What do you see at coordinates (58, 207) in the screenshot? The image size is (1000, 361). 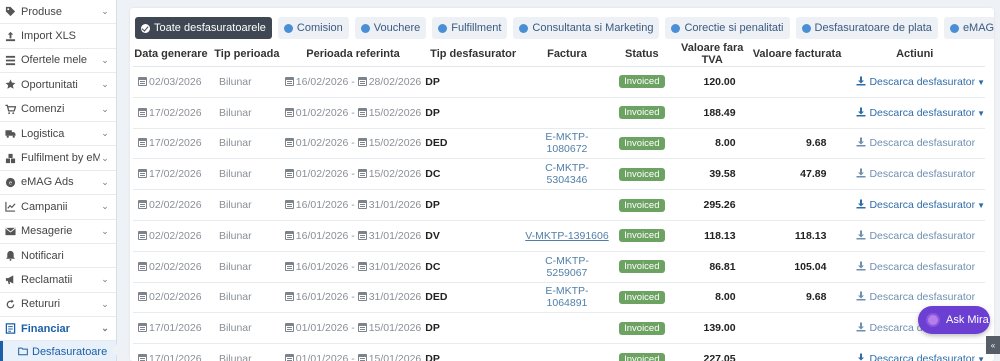 I see `sidebar-item-campanii: Campanii ⌄` at bounding box center [58, 207].